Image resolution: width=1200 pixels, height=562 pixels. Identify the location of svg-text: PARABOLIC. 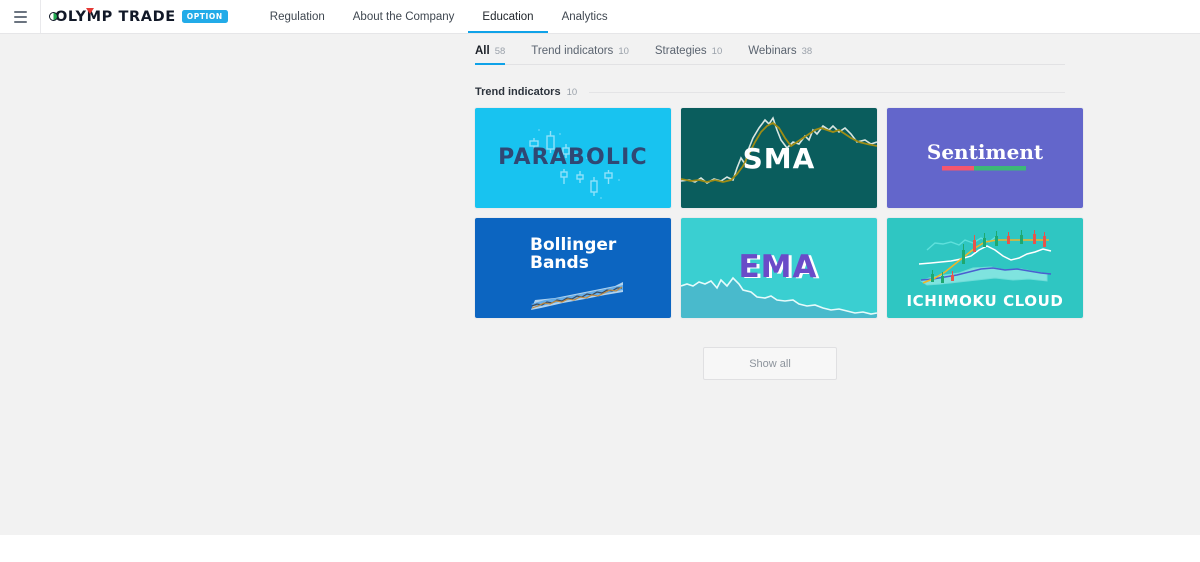
(573, 157).